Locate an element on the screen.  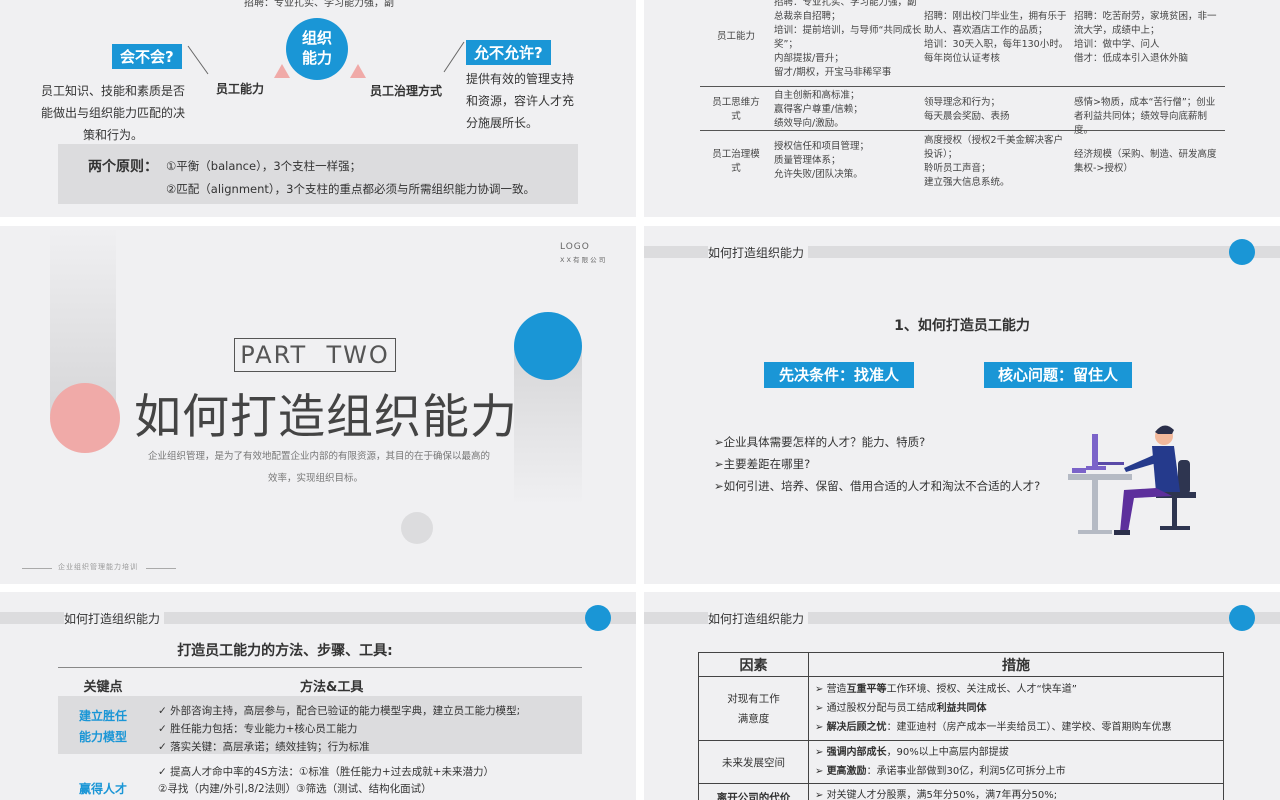
footer-rule-right is located at coordinates (161, 568).